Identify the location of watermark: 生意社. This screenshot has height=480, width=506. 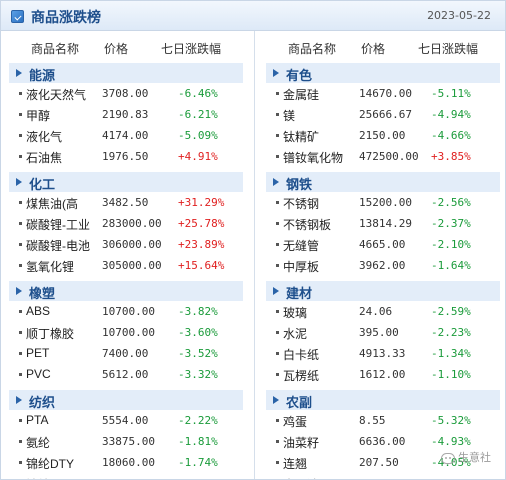
(466, 457).